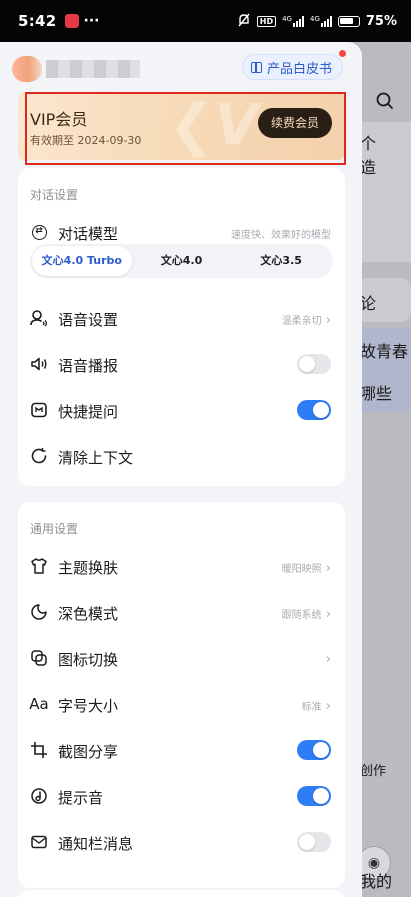  Describe the element at coordinates (368, 303) in the screenshot. I see `background-text: 论` at that location.